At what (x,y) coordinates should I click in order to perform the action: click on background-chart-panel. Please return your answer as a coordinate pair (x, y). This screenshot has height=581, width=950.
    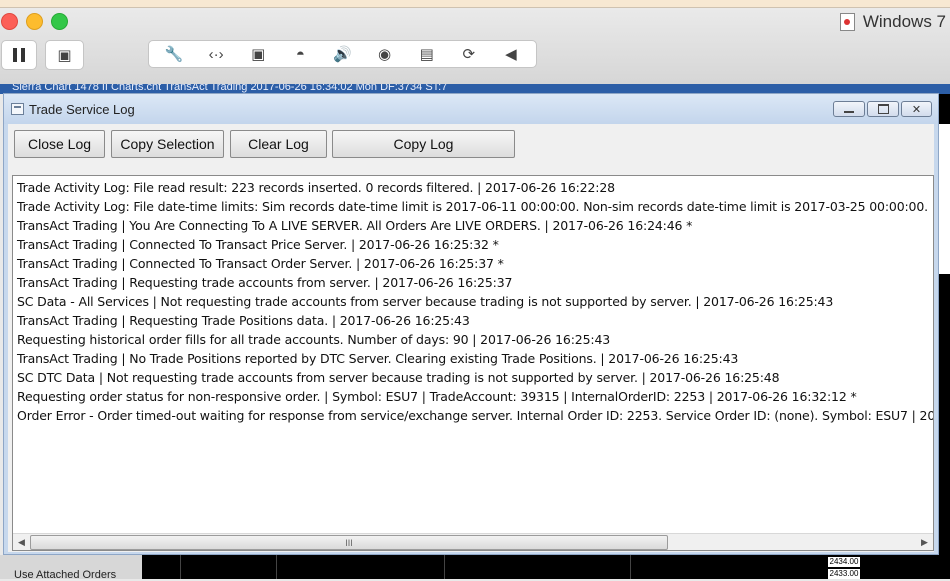
    Looking at the image, I should click on (944, 199).